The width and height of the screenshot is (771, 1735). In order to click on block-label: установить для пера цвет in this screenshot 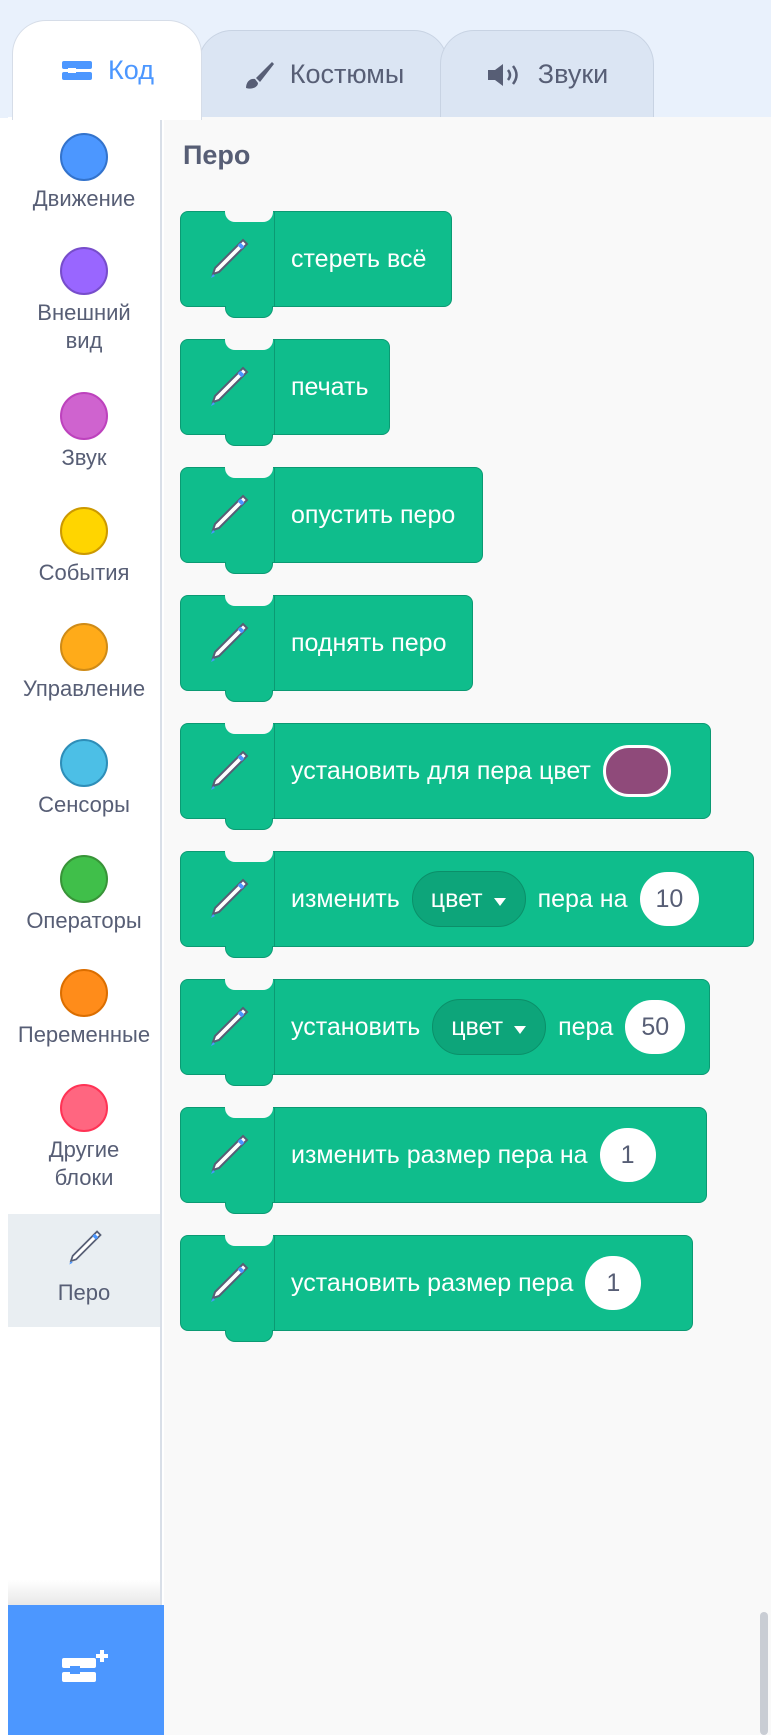, I will do `click(441, 770)`.